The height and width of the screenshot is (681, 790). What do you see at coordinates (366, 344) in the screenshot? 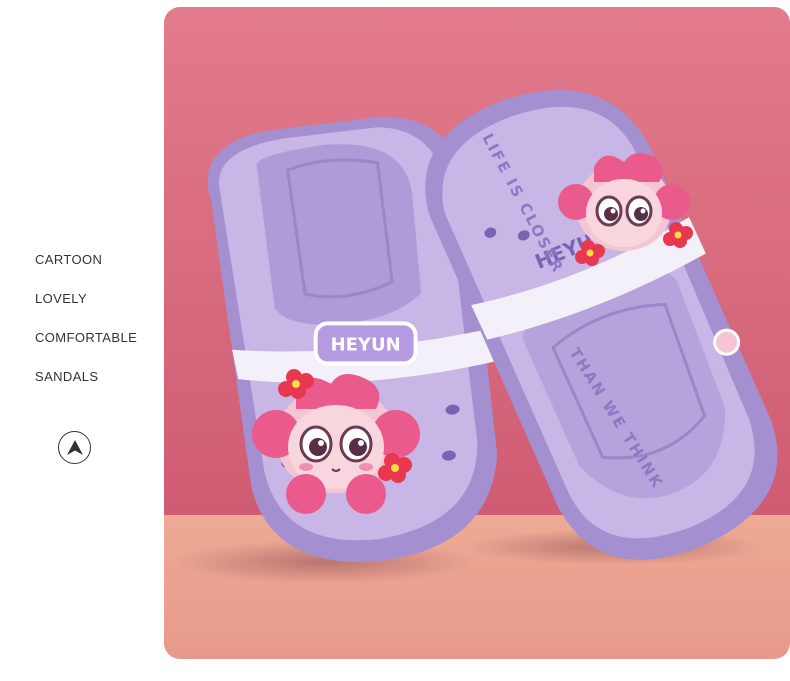
I see `strap-brand-text: HEYUN` at bounding box center [366, 344].